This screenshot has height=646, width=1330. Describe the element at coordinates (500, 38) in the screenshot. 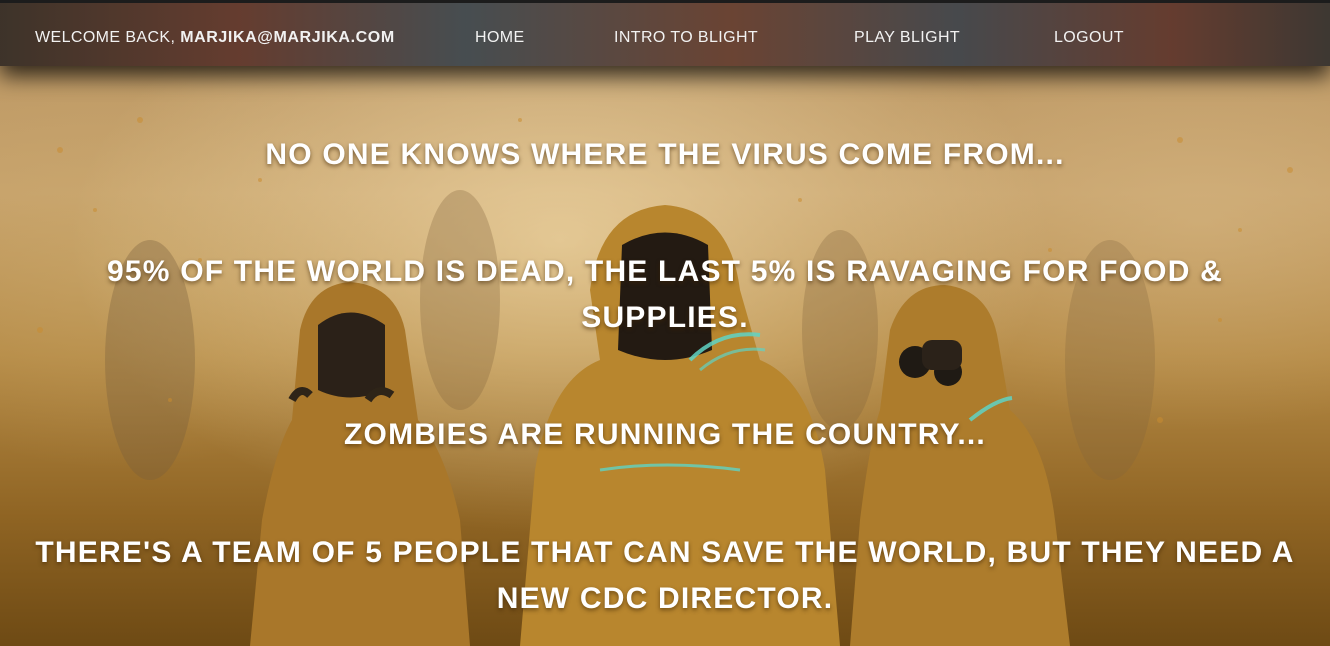

I see `nav-link-home: HOME` at that location.